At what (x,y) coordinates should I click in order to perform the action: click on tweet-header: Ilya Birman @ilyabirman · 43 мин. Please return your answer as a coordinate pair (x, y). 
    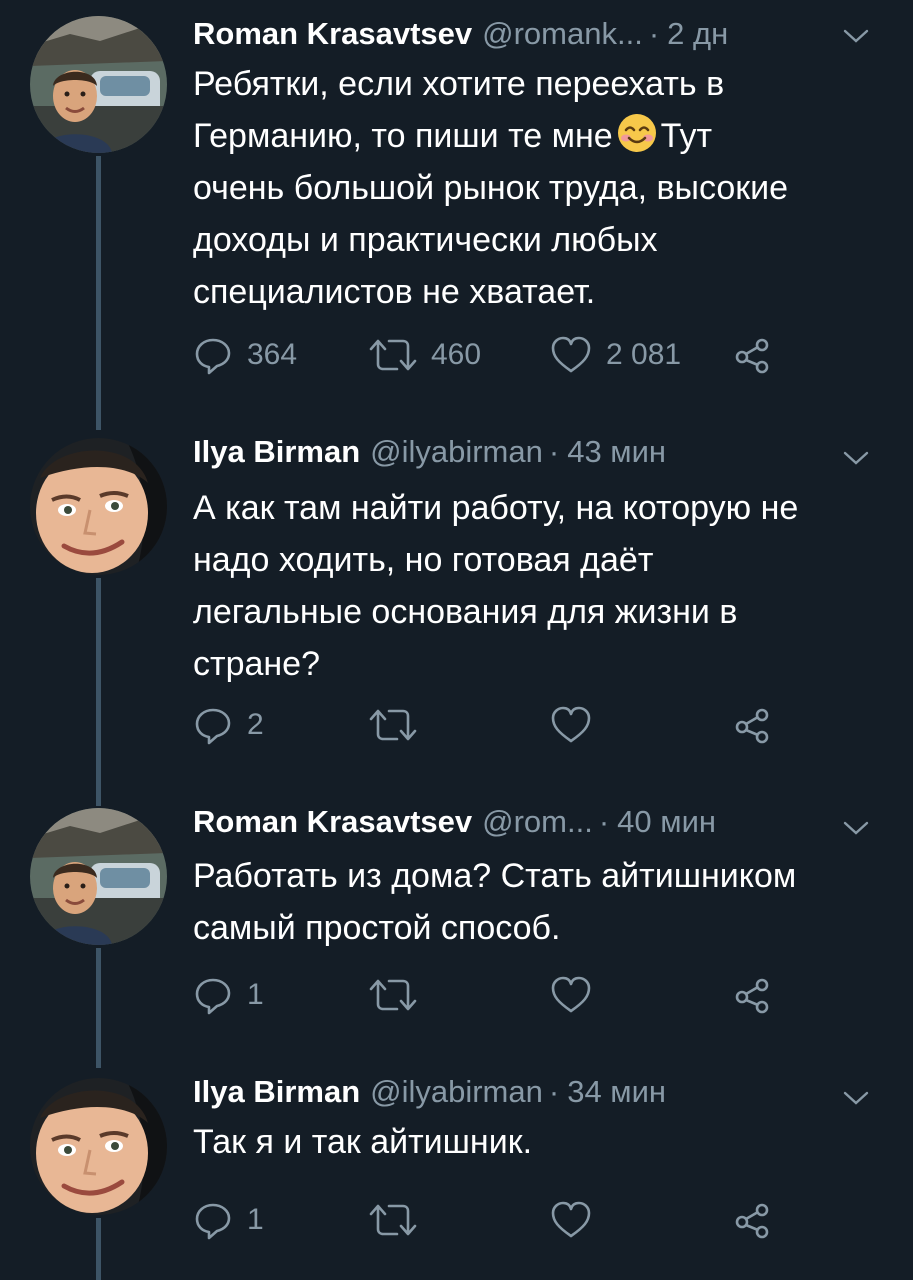
    Looking at the image, I should click on (429, 454).